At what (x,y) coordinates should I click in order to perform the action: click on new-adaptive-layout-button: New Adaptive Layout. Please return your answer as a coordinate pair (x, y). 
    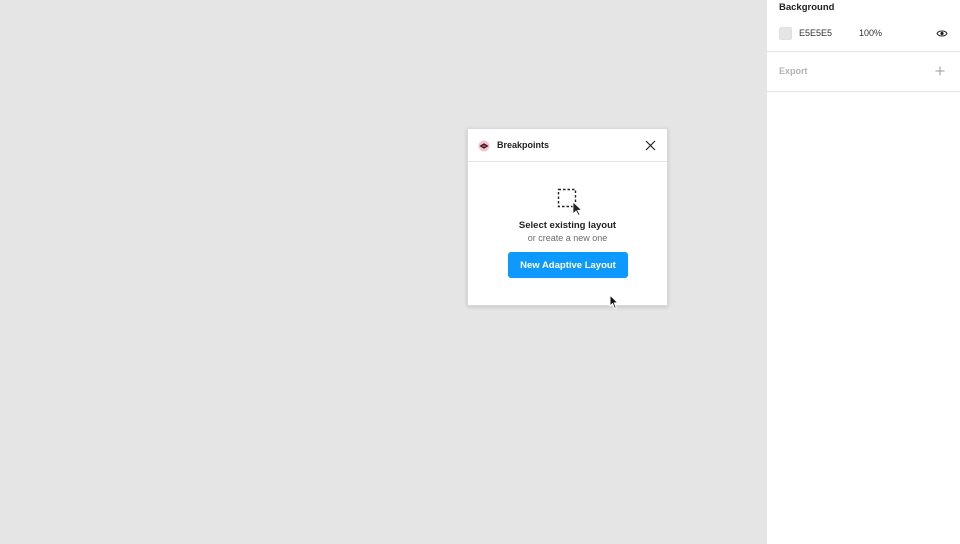
    Looking at the image, I should click on (568, 265).